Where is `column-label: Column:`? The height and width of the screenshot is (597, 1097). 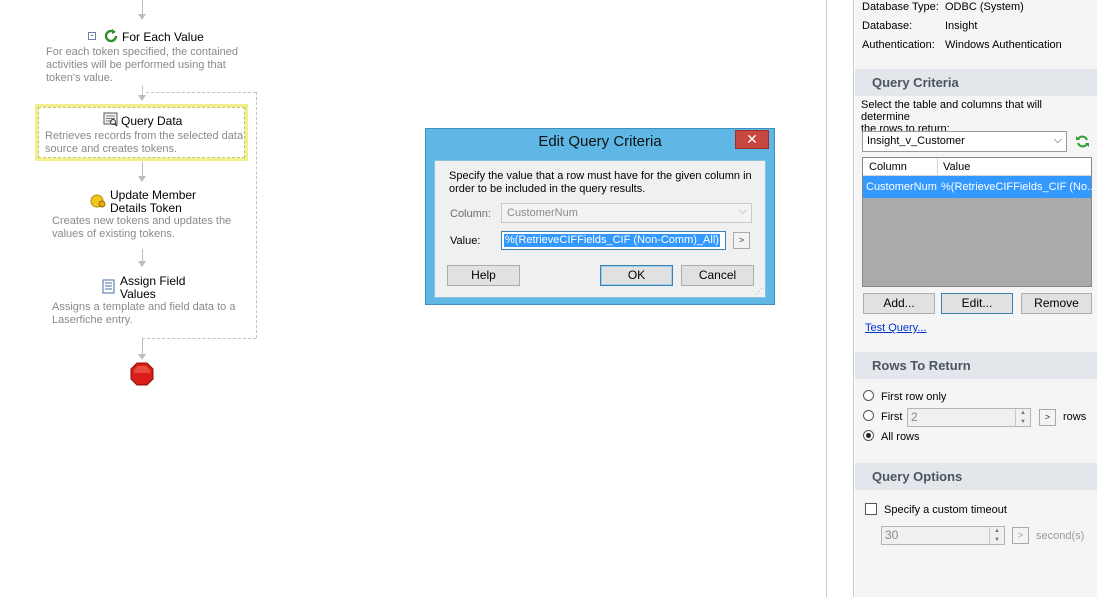 column-label: Column: is located at coordinates (470, 214).